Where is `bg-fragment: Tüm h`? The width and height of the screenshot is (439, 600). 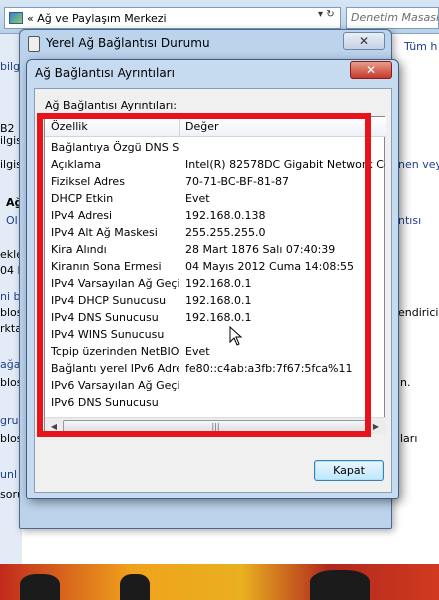 bg-fragment: Tüm h is located at coordinates (420, 46).